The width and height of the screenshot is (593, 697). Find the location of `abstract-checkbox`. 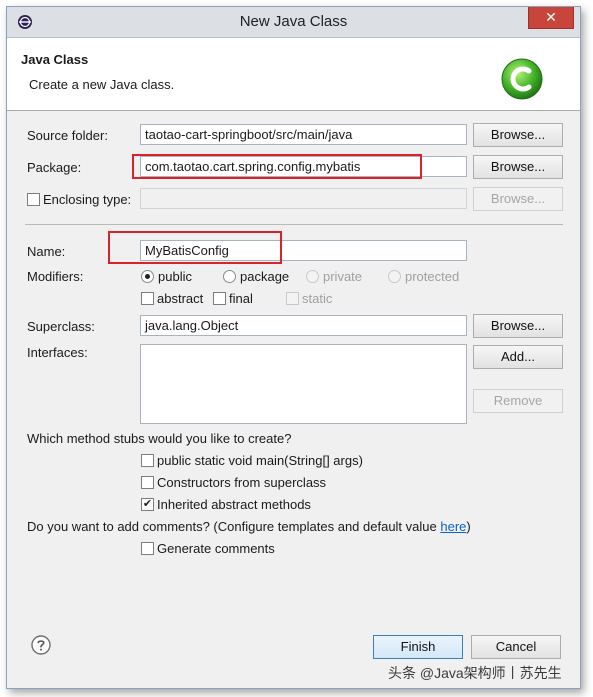

abstract-checkbox is located at coordinates (147, 298).